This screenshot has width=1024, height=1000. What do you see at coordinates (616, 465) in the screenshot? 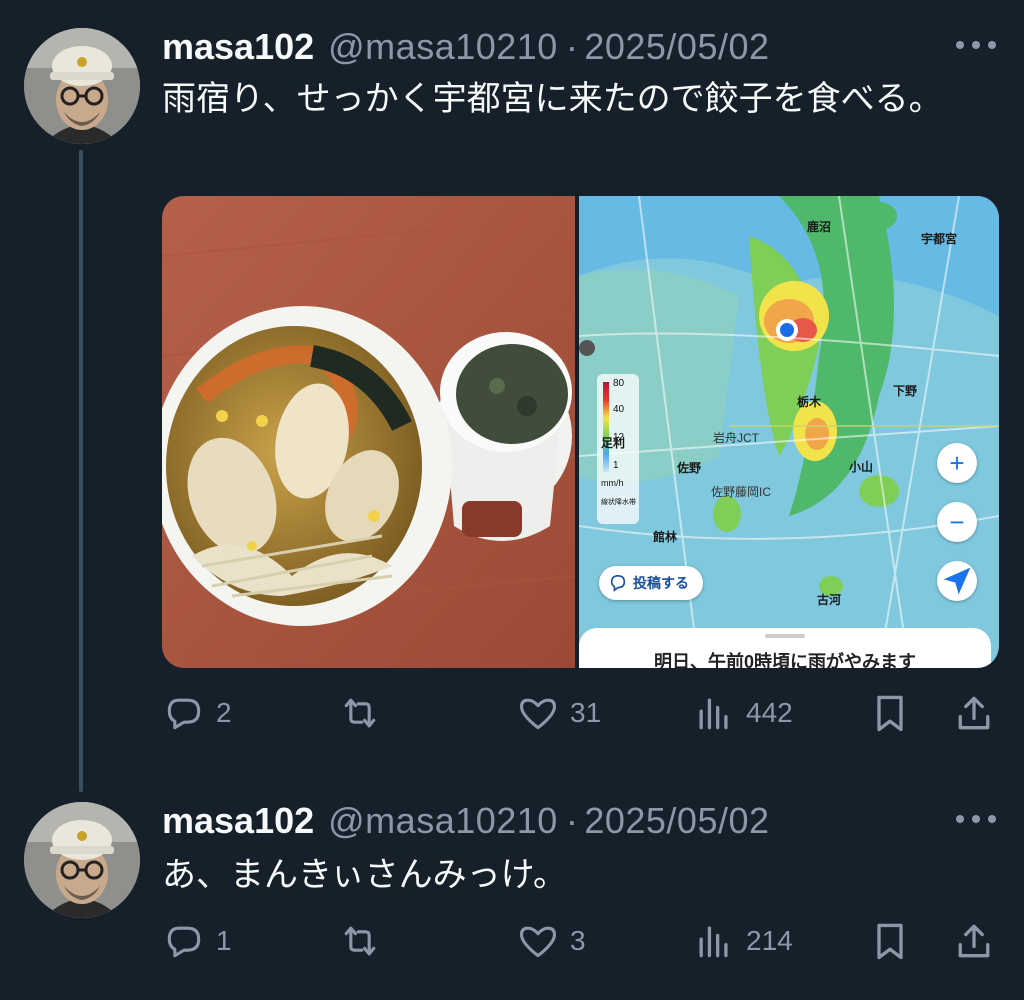
I see `legend-1: 1` at bounding box center [616, 465].